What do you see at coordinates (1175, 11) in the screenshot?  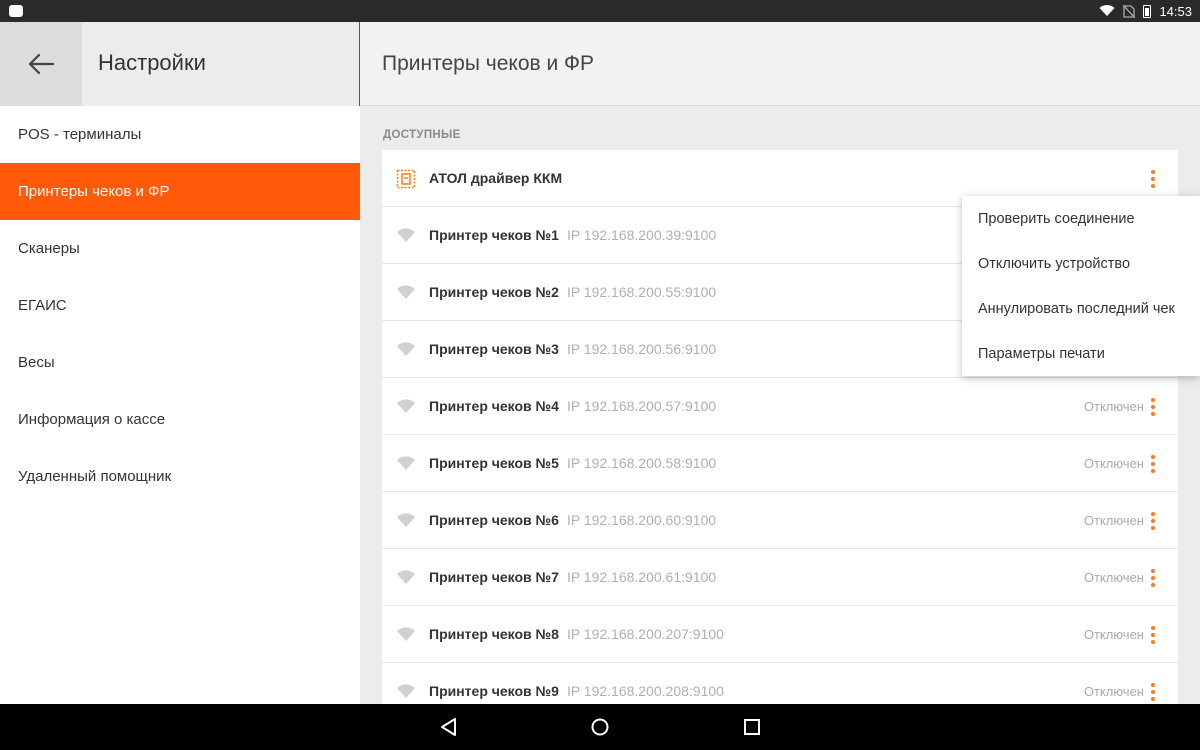 I see `status-time: 14:53` at bounding box center [1175, 11].